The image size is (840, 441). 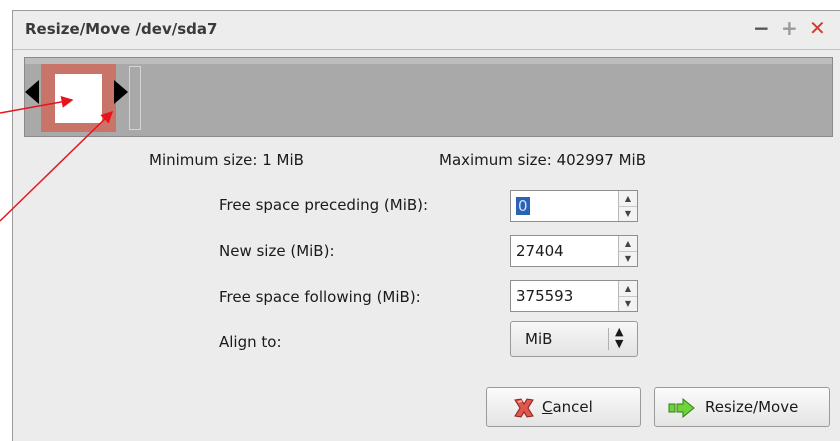 I want to click on cancel-rest: ancel, so click(x=572, y=407).